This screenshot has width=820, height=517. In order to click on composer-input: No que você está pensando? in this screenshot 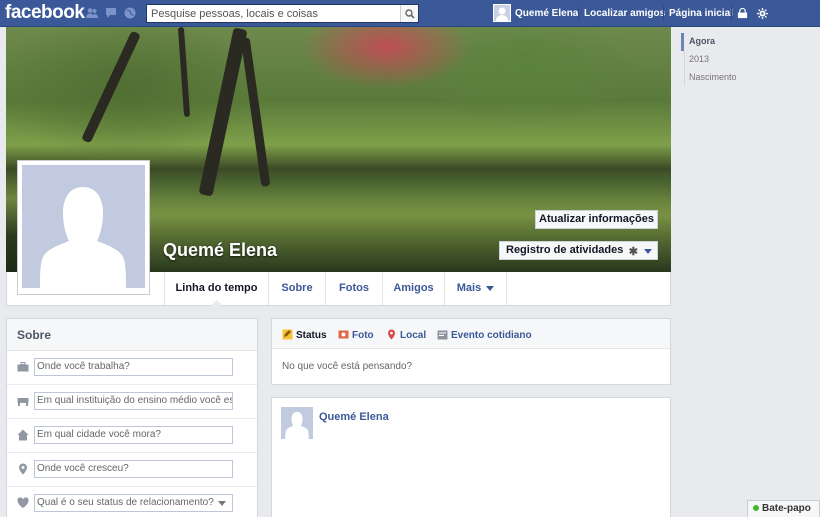, I will do `click(347, 366)`.